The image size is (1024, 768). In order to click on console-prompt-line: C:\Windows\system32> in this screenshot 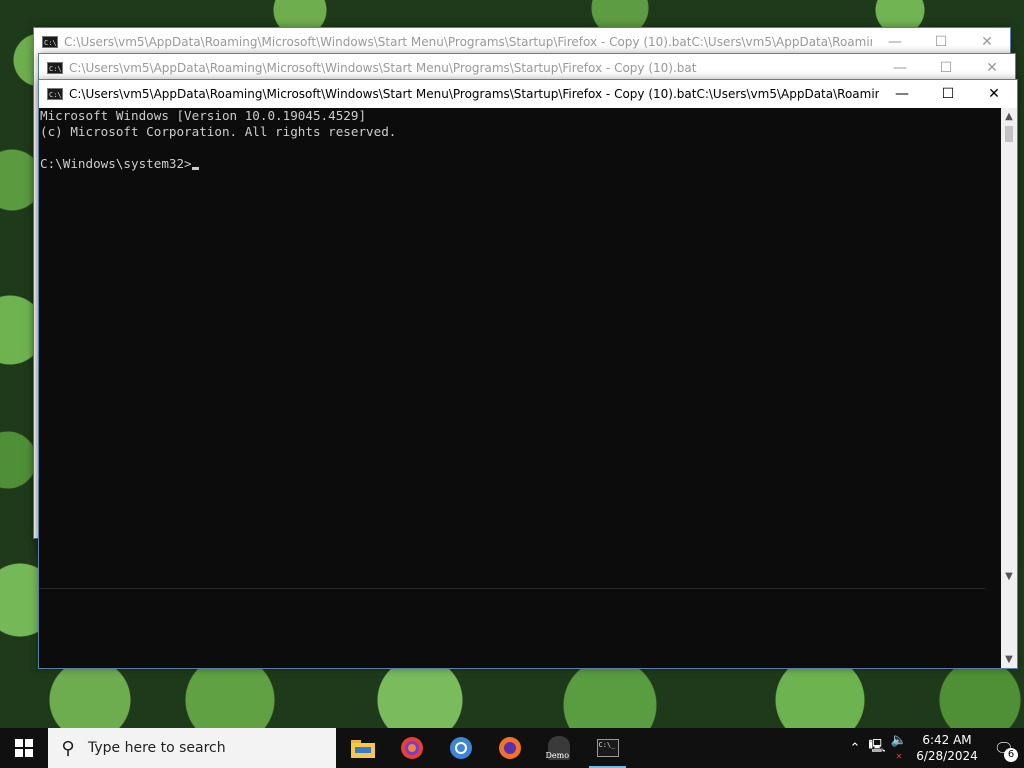, I will do `click(520, 164)`.